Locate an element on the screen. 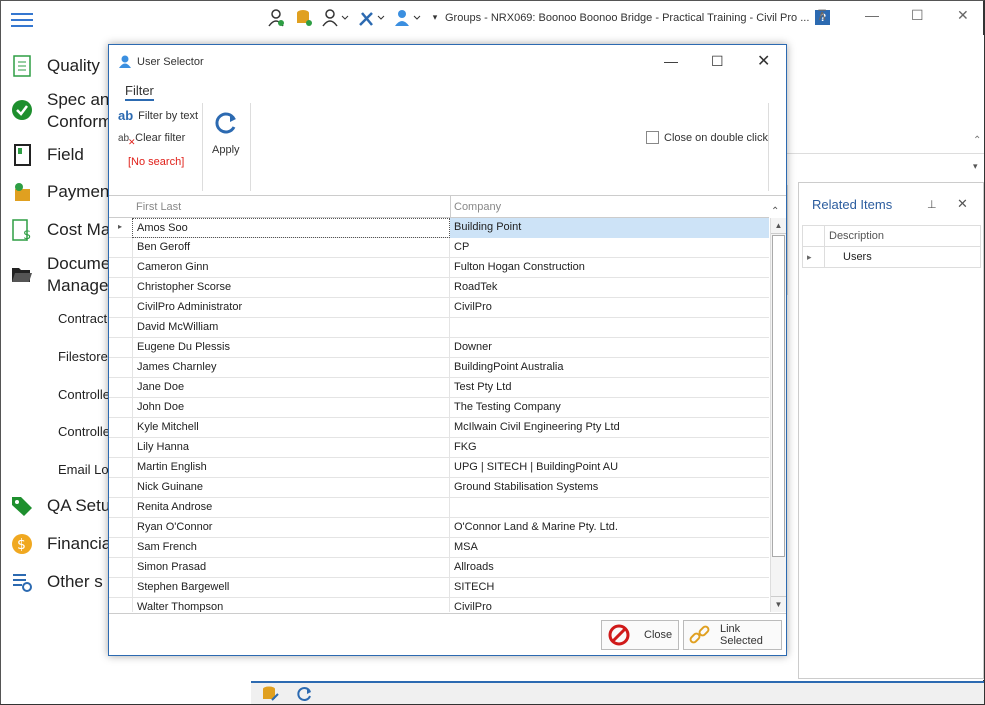 This screenshot has width=985, height=705. cell-name: Walter Thompson is located at coordinates (291, 605).